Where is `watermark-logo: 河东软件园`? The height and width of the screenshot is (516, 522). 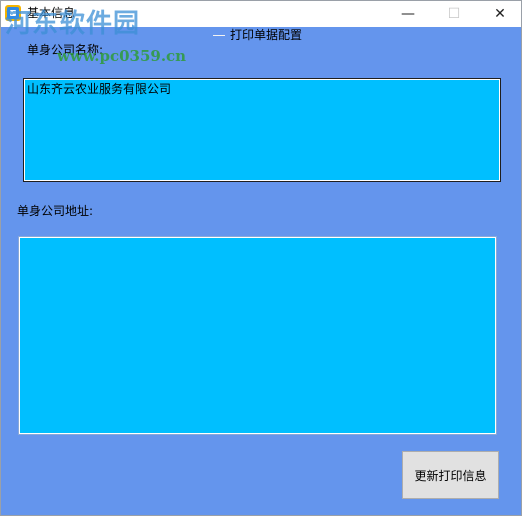
watermark-logo: 河东软件园 is located at coordinates (73, 24).